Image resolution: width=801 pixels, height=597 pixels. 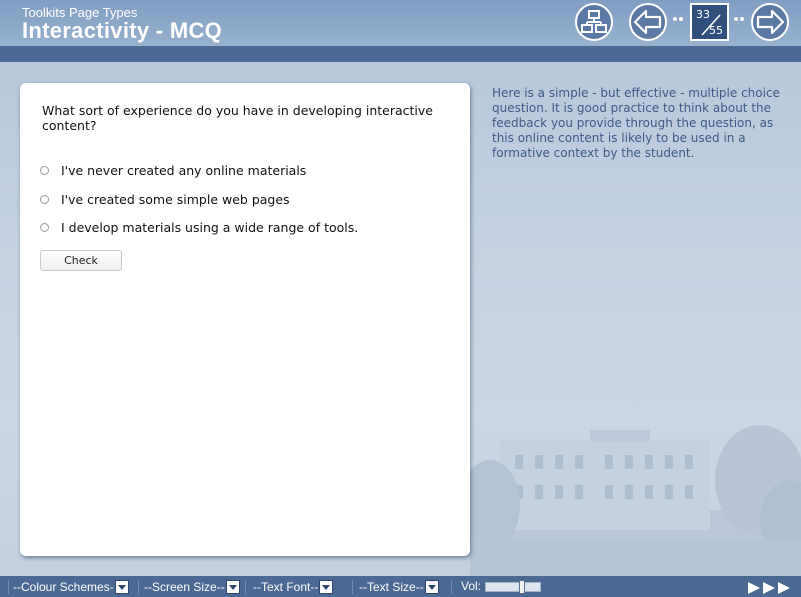 I want to click on colour-schemes-label: --Colour Schemes-, so click(x=63, y=587).